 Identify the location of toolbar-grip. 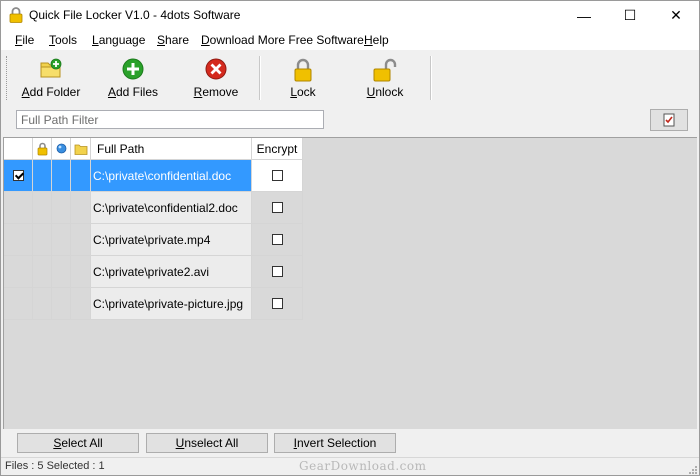
(7, 78).